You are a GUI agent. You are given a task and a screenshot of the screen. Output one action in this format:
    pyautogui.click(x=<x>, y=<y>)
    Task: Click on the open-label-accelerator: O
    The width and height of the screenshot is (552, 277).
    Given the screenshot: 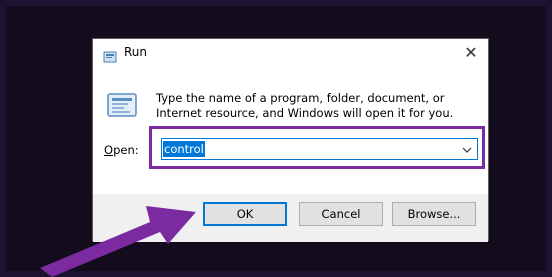 What is the action you would take?
    pyautogui.click(x=109, y=150)
    